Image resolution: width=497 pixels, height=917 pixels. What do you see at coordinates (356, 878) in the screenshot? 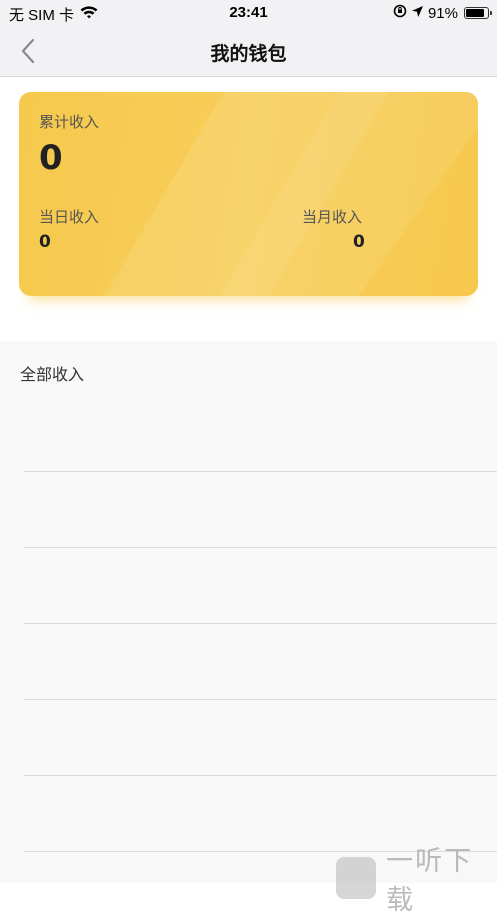
I see `watermark-logo-icon` at bounding box center [356, 878].